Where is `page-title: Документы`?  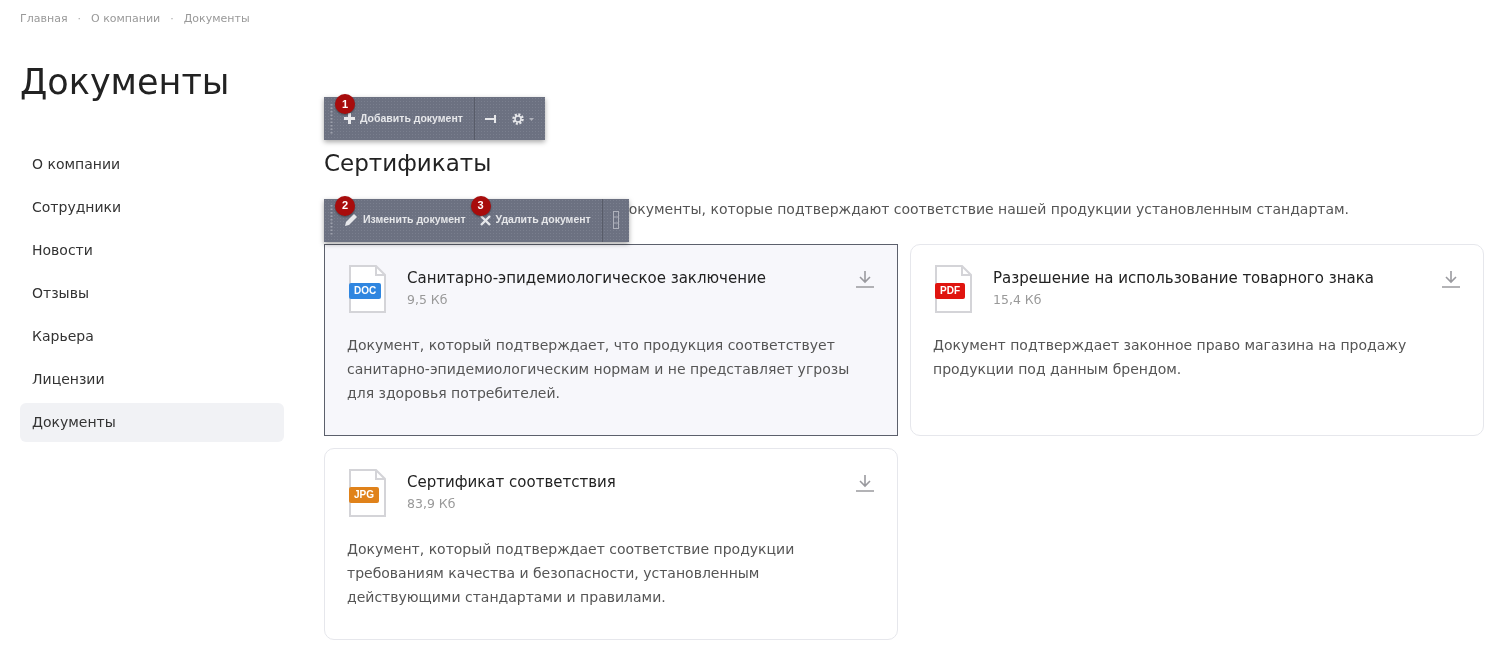
page-title: Документы is located at coordinates (125, 82).